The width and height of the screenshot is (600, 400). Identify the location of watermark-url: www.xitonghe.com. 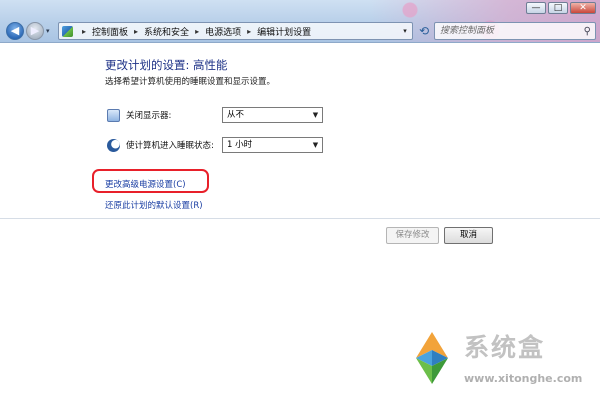
(523, 378).